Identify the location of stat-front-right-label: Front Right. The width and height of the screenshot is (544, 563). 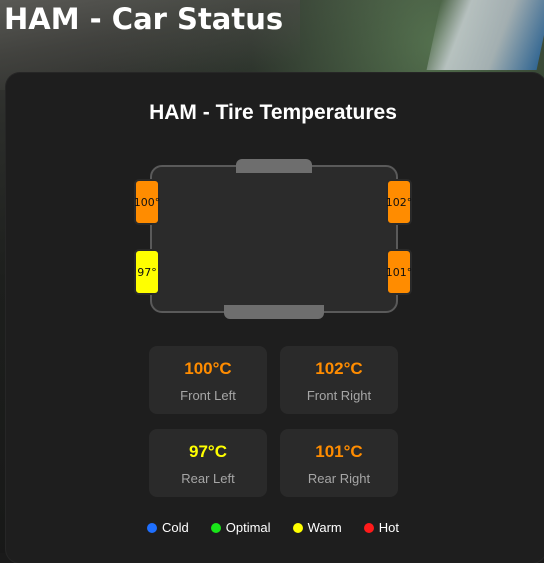
(339, 395).